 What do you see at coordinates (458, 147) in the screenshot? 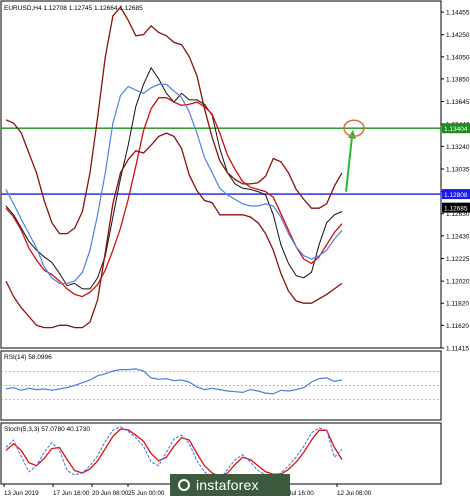
I see `price-tick-label: 1.13240` at bounding box center [458, 147].